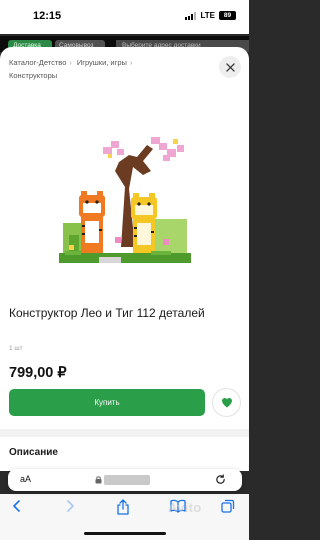  Describe the element at coordinates (227, 15) in the screenshot. I see `battery-icon: 89` at that location.